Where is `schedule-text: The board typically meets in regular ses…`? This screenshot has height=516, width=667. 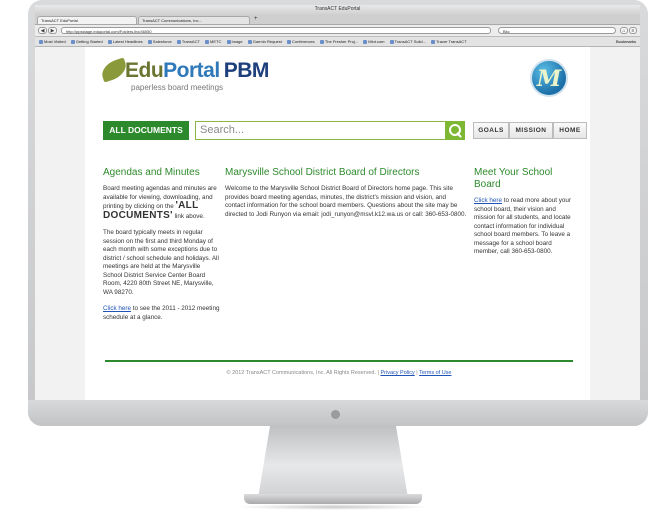
schedule-text: The board typically meets in regular ses… is located at coordinates (161, 262).